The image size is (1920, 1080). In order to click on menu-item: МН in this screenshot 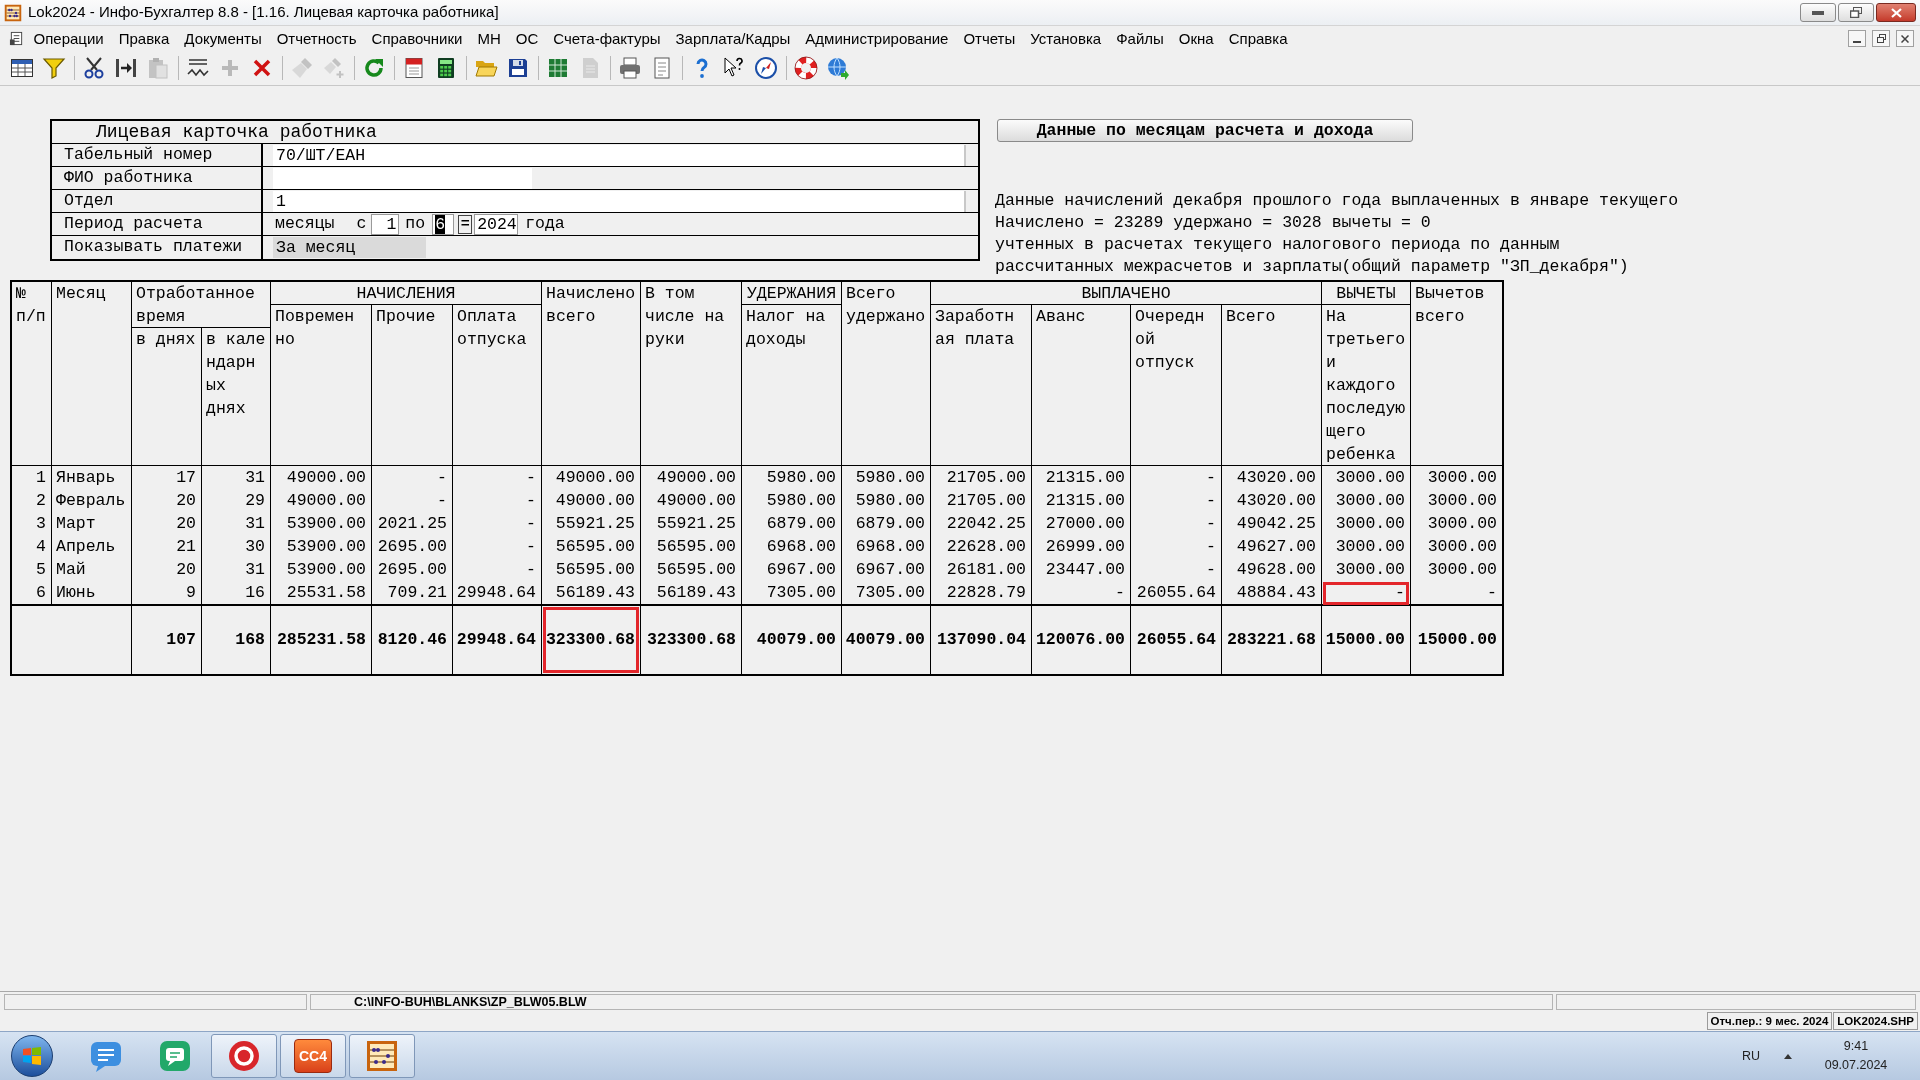, I will do `click(489, 38)`.